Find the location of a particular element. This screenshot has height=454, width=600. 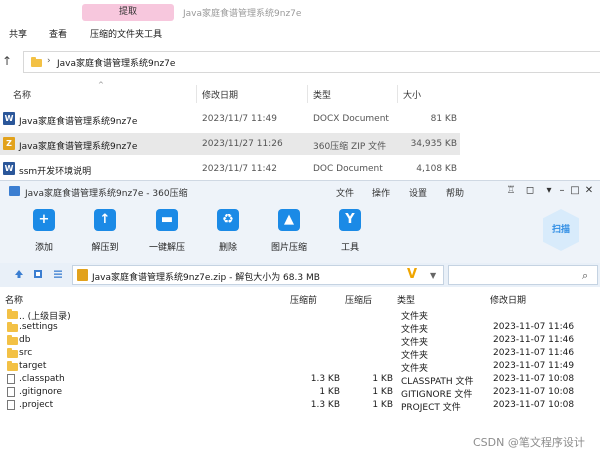

menu-help: 帮助 is located at coordinates (455, 192).